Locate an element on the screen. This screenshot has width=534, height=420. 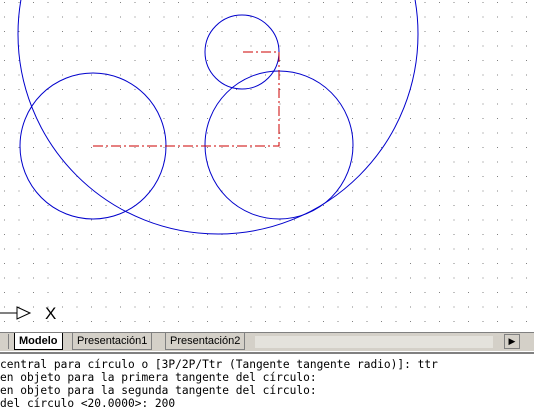
tab-modelo: Modelo is located at coordinates (38, 341).